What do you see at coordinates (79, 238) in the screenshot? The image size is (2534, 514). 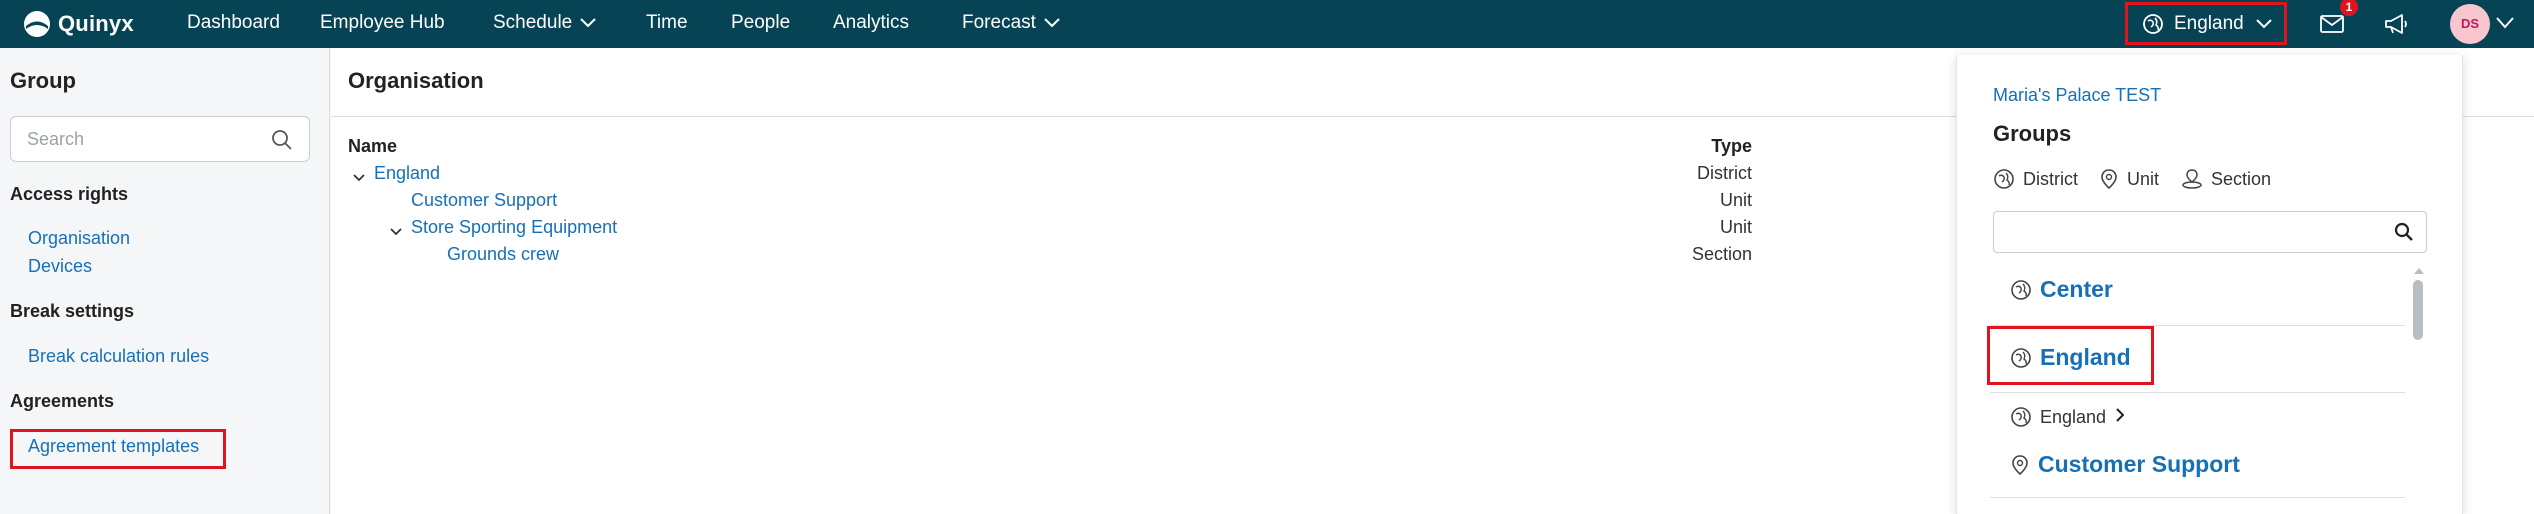 I see `sidebar-item-organisation: Organisation` at bounding box center [79, 238].